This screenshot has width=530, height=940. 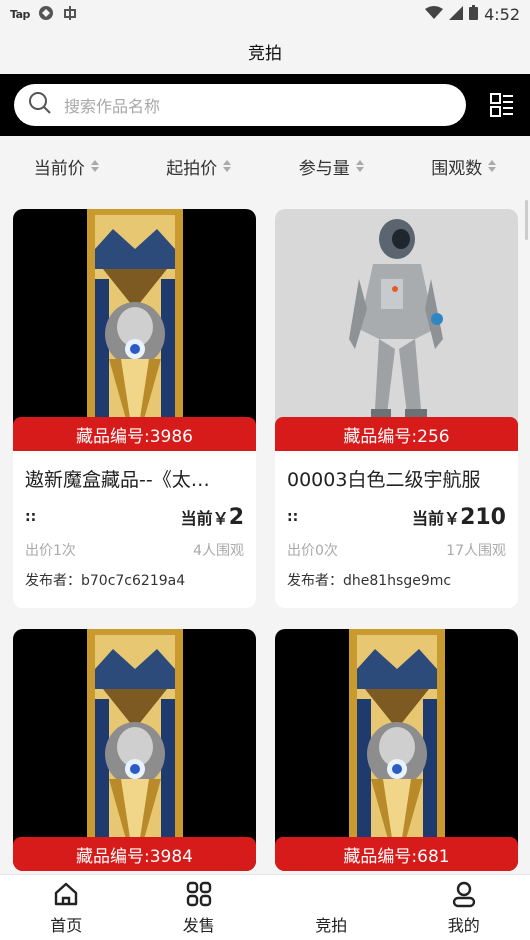 What do you see at coordinates (70, 14) in the screenshot?
I see `bug-icon` at bounding box center [70, 14].